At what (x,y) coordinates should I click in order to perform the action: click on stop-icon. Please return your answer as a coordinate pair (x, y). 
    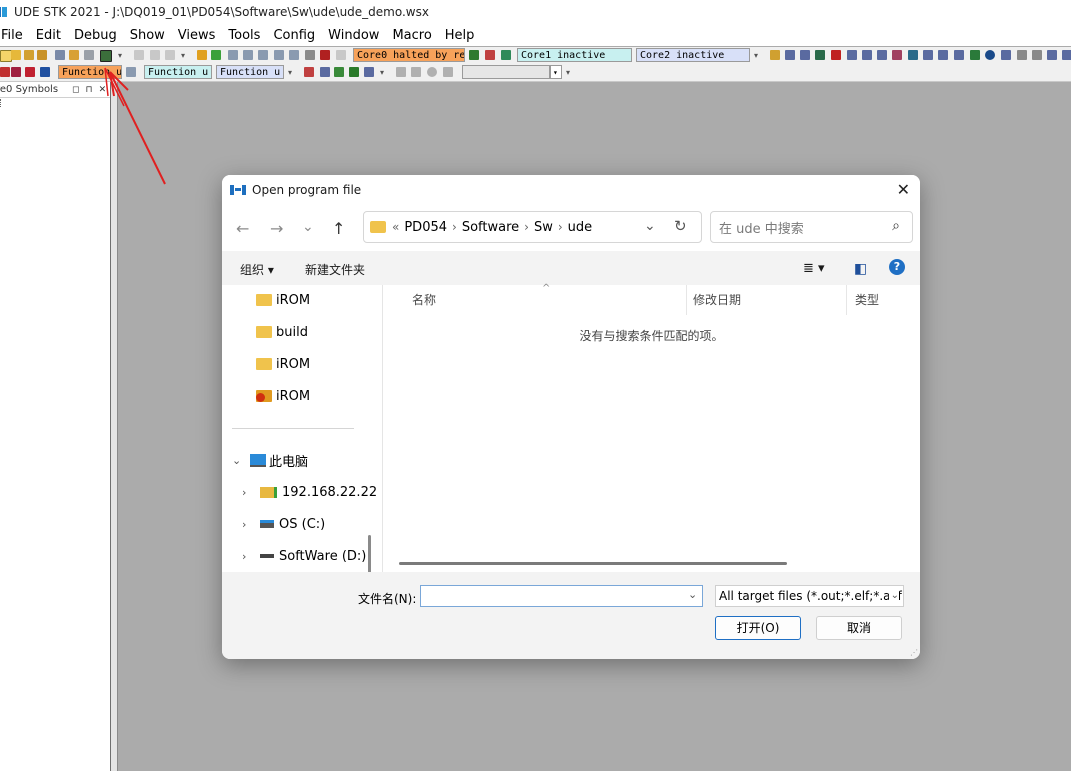
    Looking at the image, I should click on (341, 55).